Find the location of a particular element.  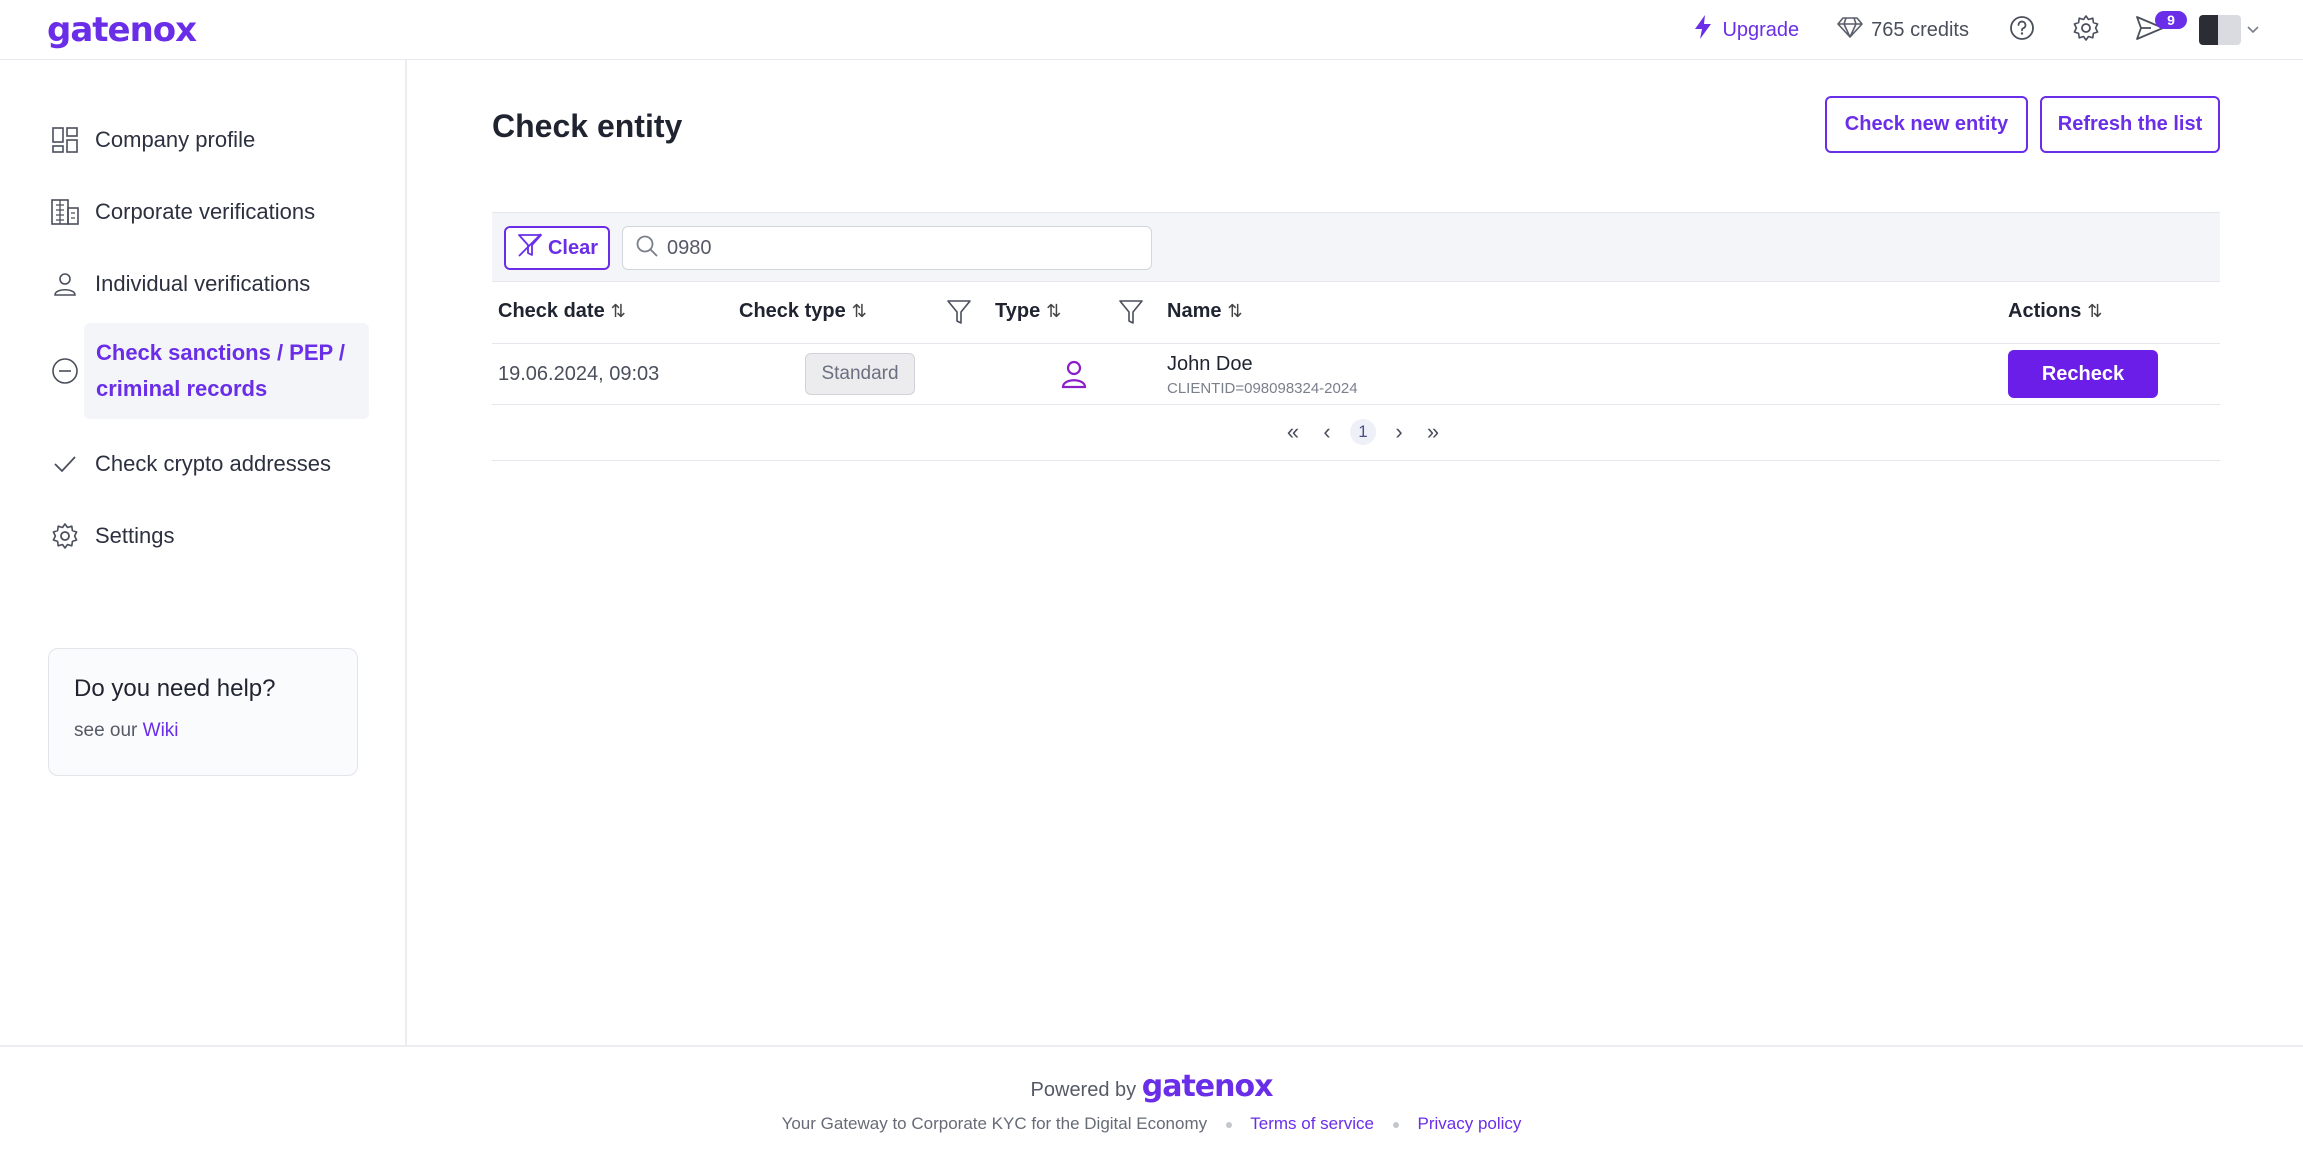

column-header-label: Check date is located at coordinates (551, 311).